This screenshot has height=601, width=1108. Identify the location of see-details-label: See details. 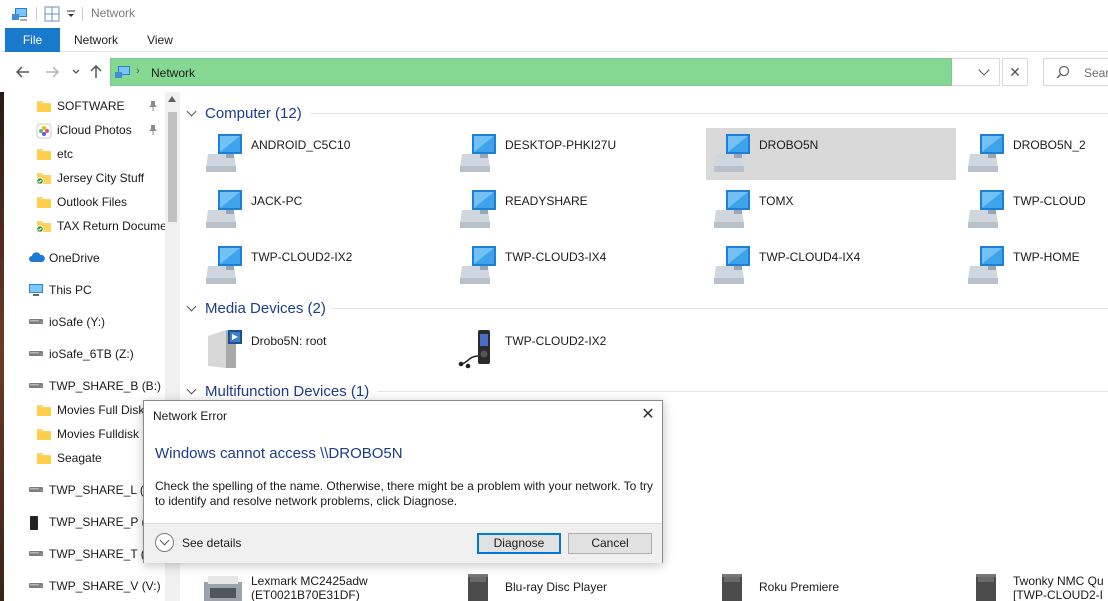
(212, 542).